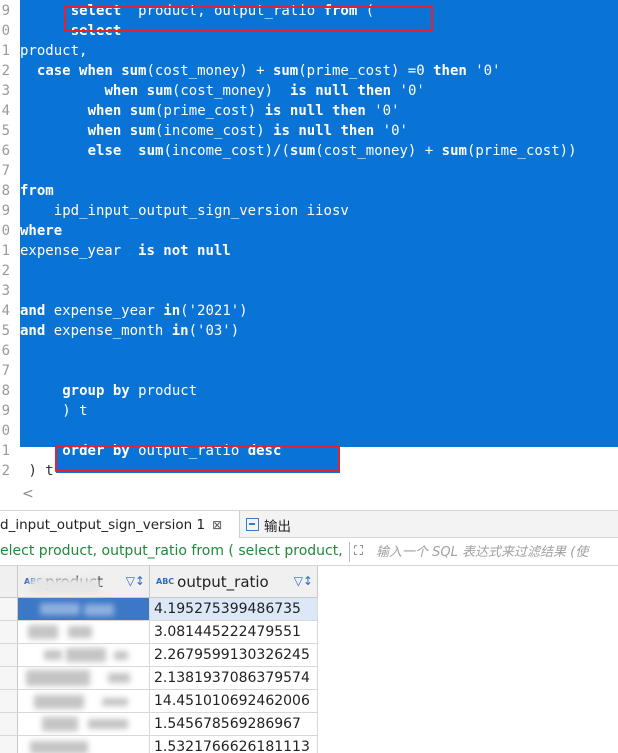 The height and width of the screenshot is (753, 618). What do you see at coordinates (5, 11) in the screenshot?
I see `line-number: 9` at bounding box center [5, 11].